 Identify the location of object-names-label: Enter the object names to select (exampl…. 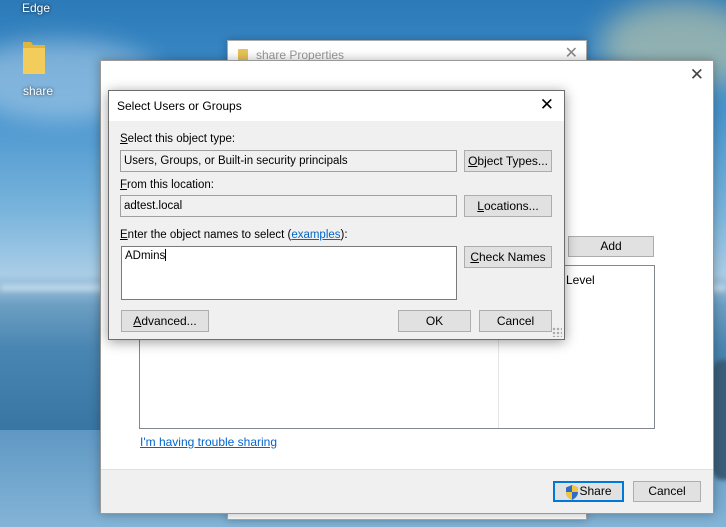
(234, 235).